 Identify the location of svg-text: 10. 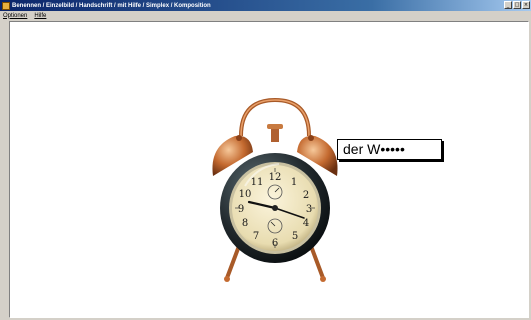
(245, 194).